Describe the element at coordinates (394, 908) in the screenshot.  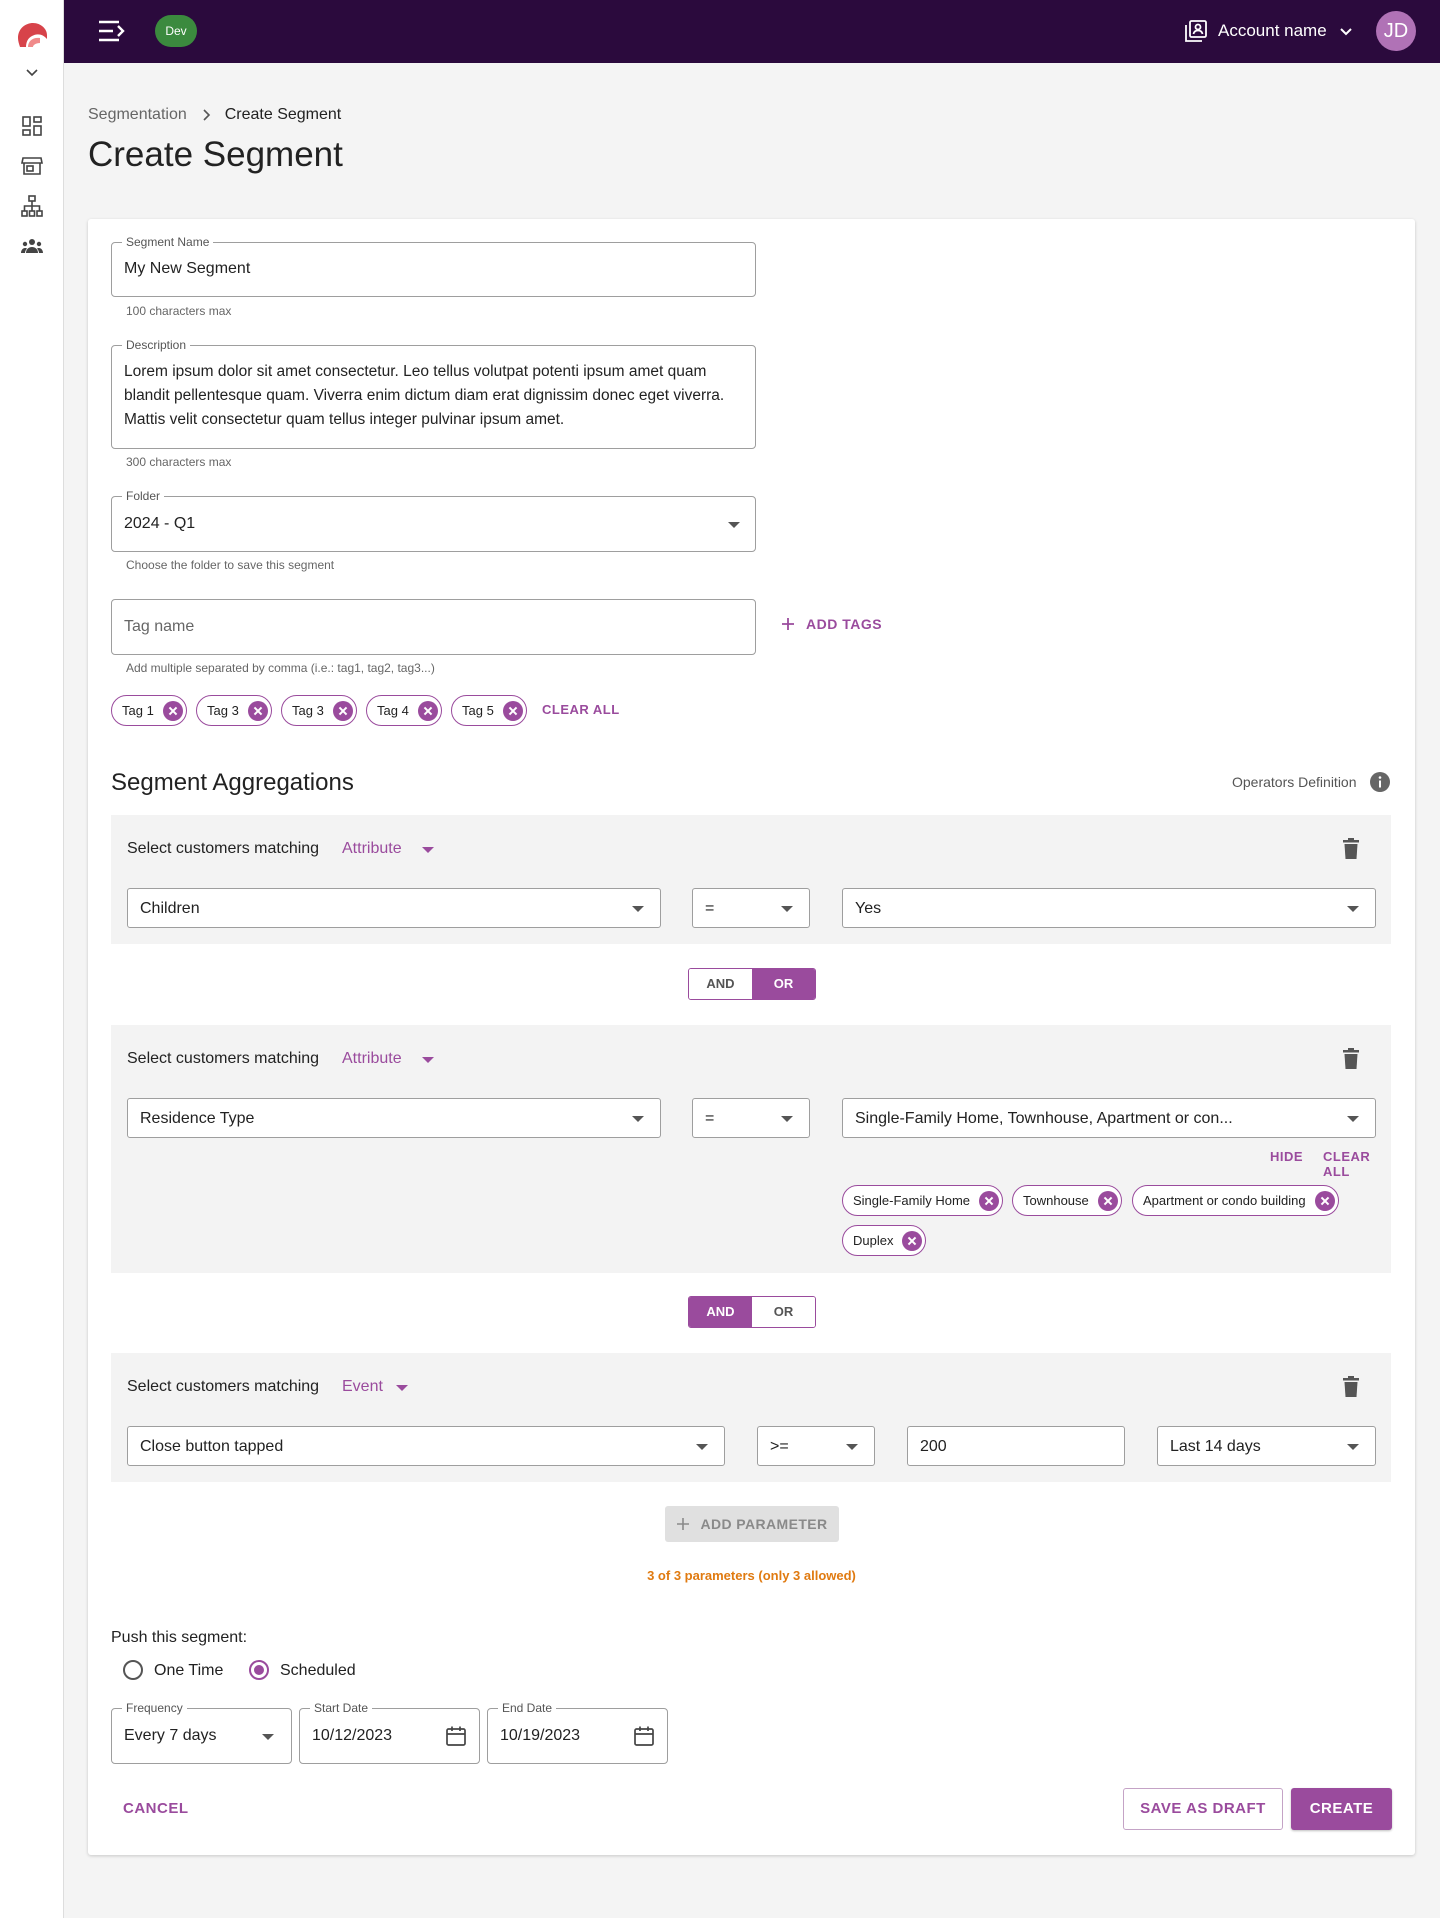
I see `attribute-field-select: Children` at that location.